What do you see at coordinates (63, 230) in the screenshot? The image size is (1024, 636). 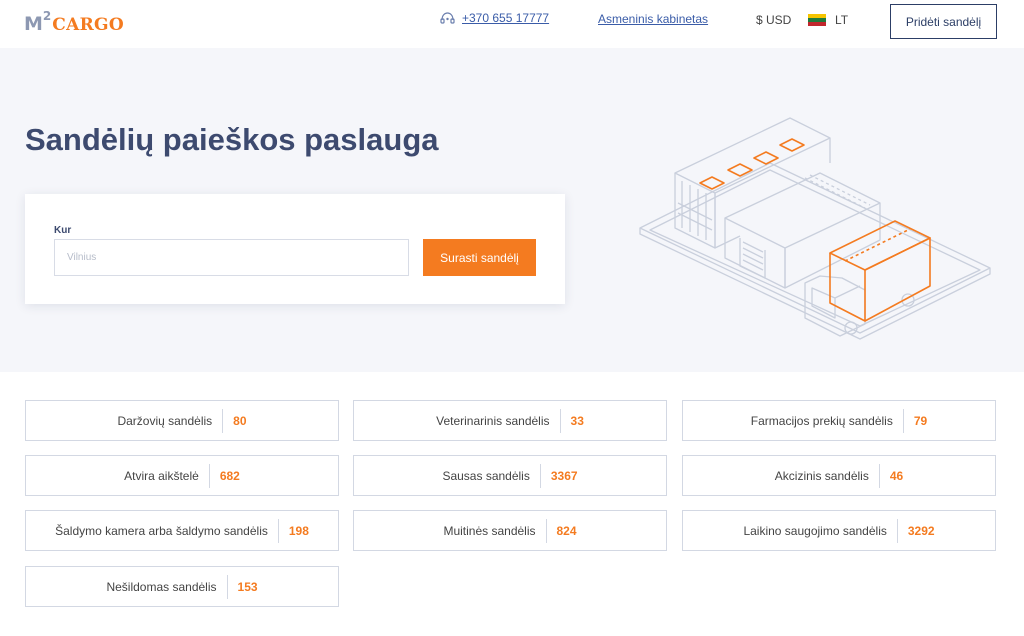 I see `search-label: Kur` at bounding box center [63, 230].